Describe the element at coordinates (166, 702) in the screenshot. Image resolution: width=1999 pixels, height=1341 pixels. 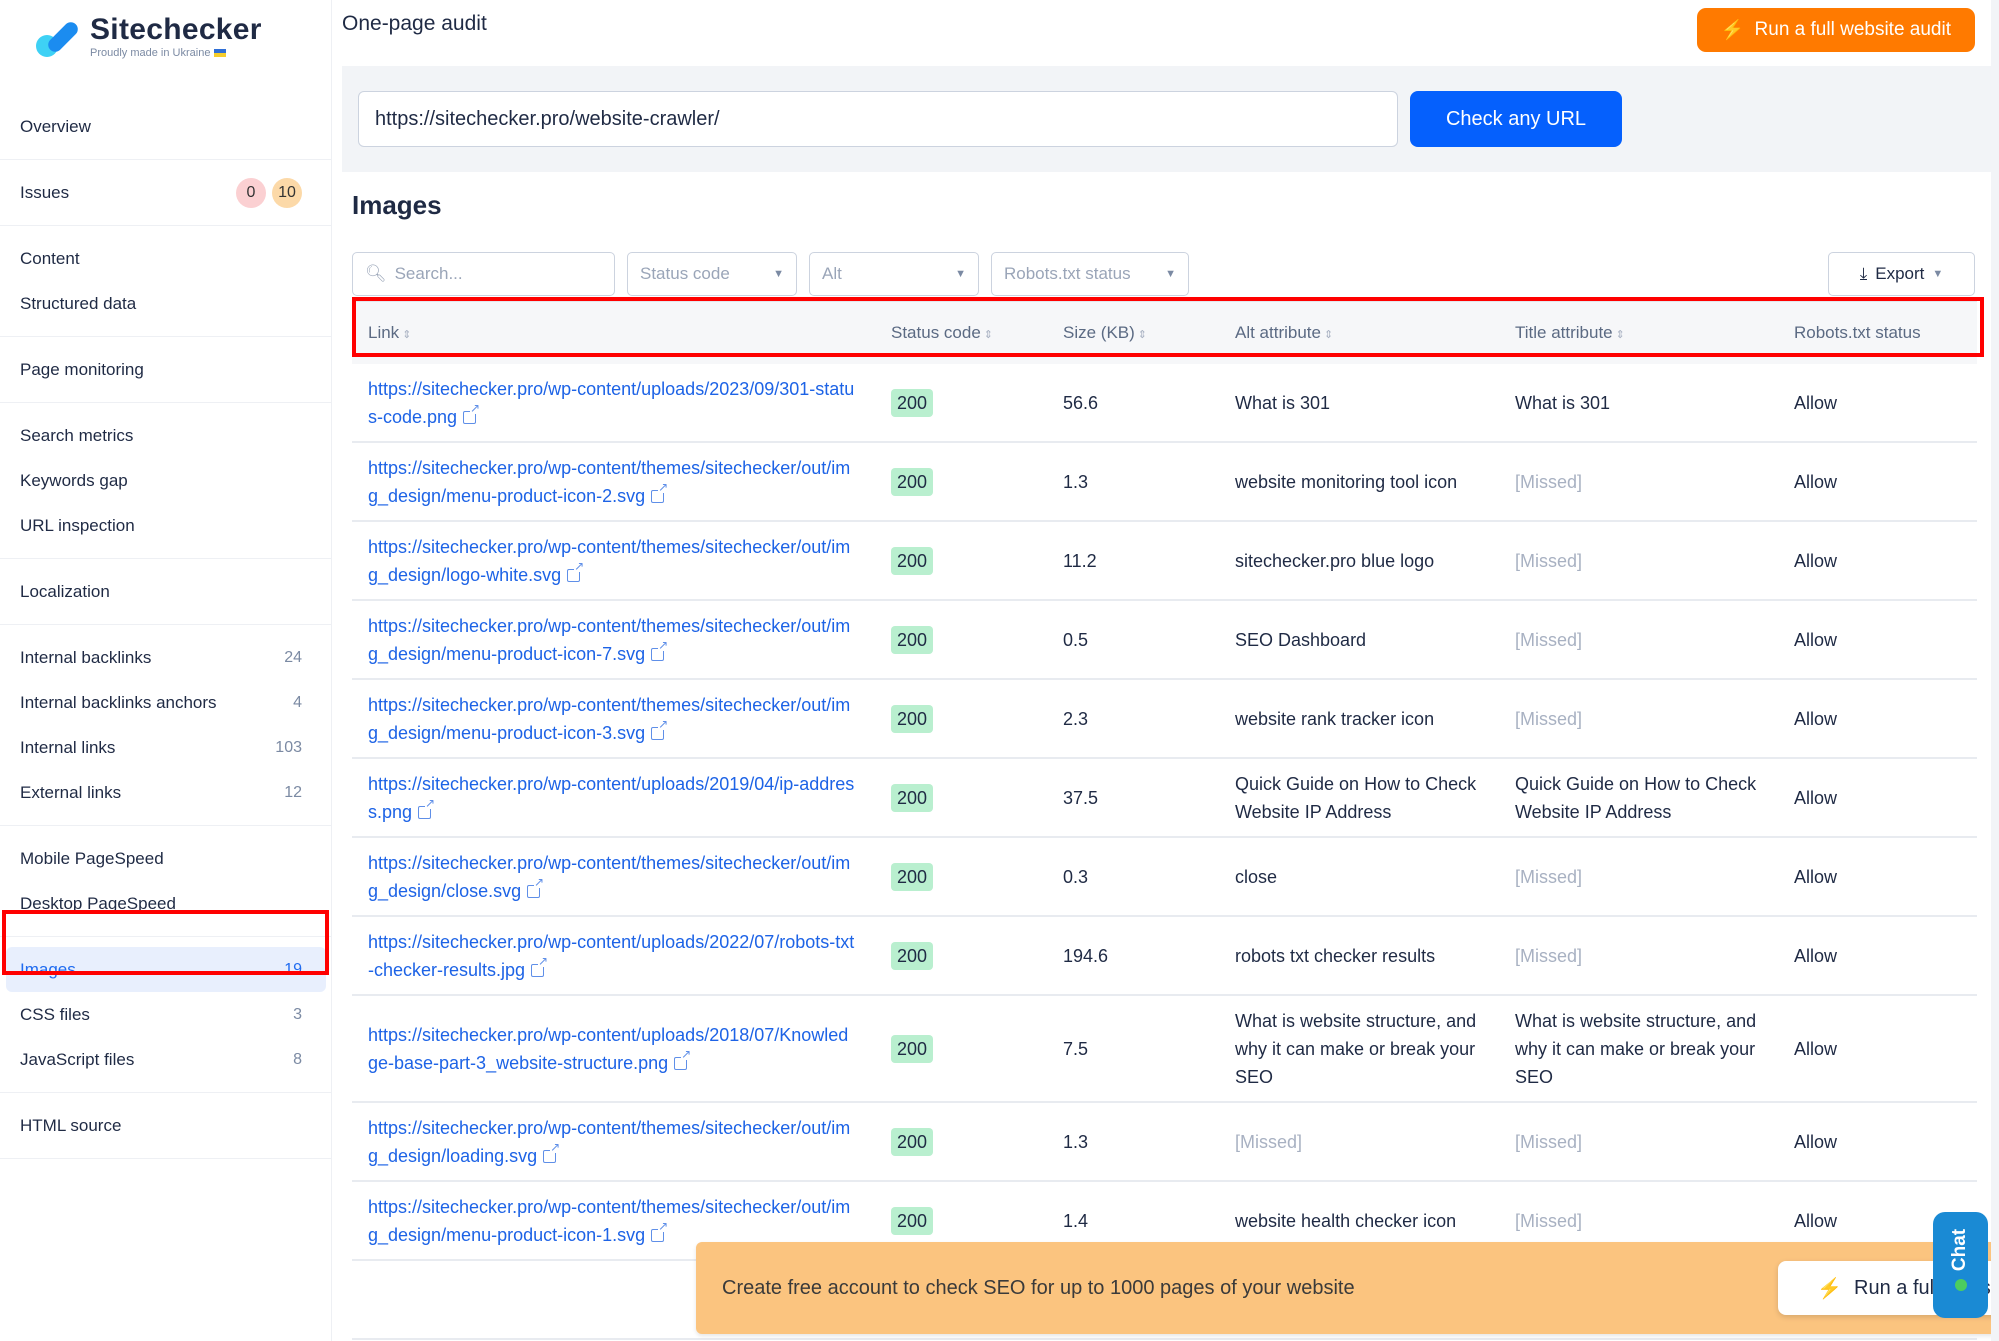
I see `sidebar-item-internal-backlinks-anchors: Internal backlinks anchors 4` at that location.